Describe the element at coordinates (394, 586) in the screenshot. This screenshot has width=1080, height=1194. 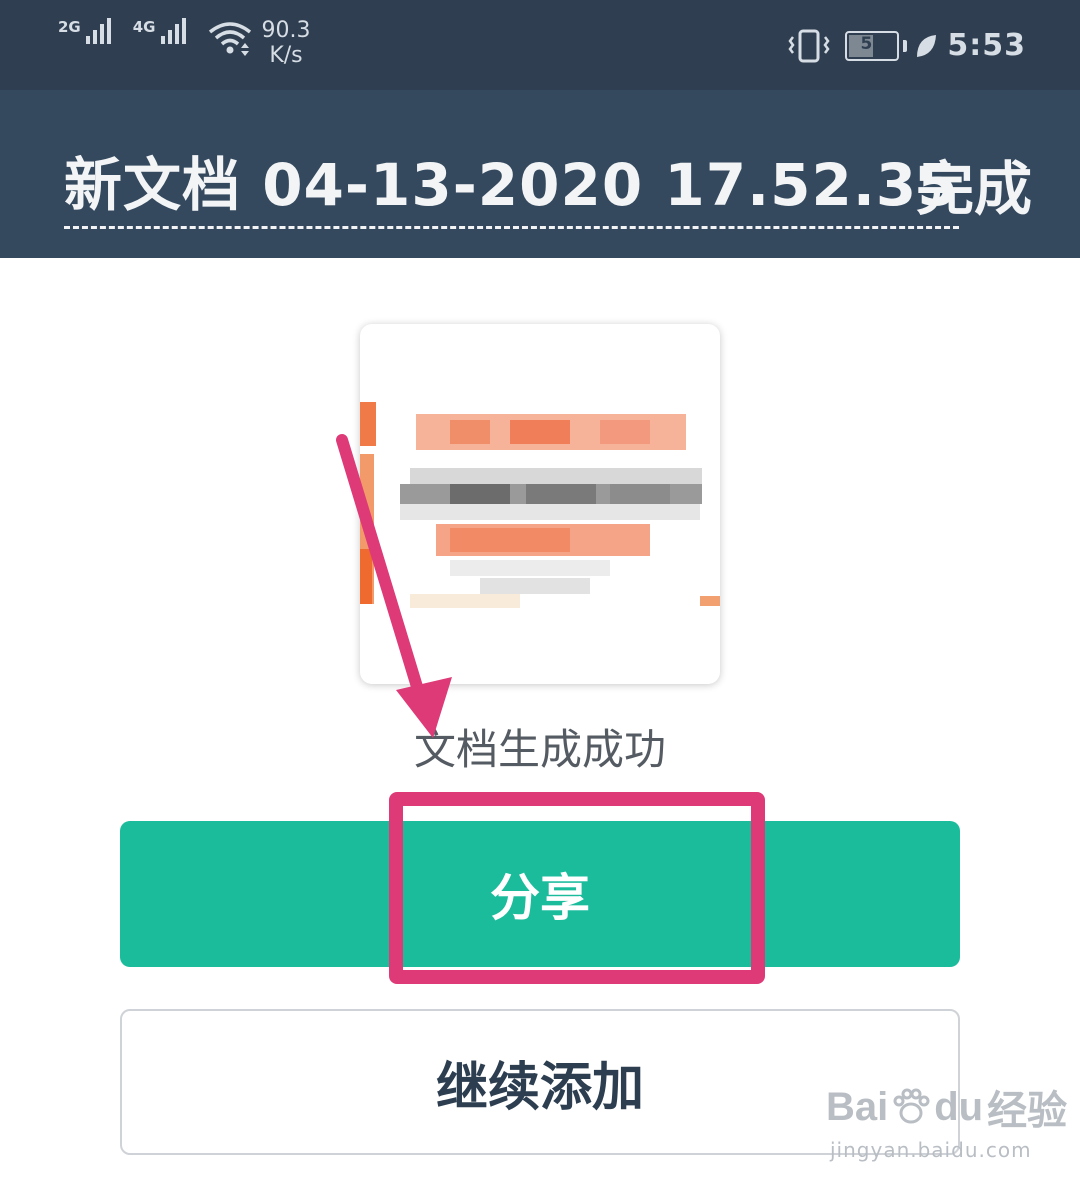
I see `annotation-arrow-icon` at that location.